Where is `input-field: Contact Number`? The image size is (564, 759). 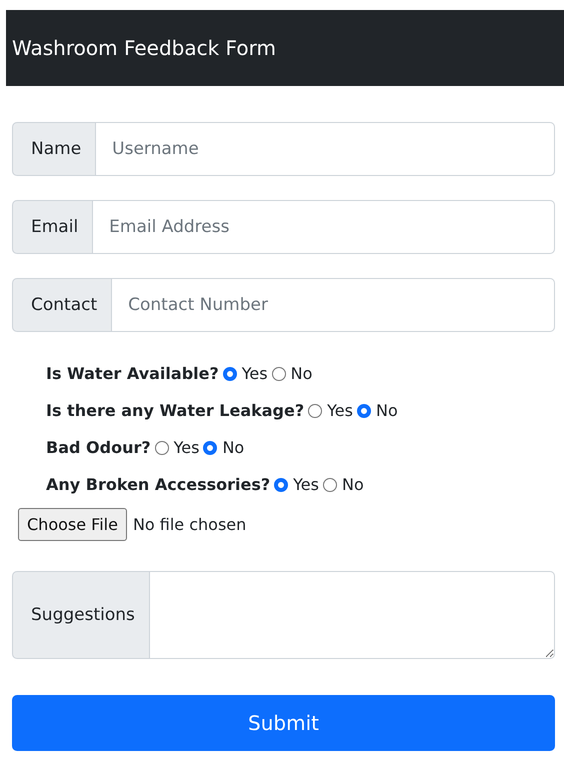 input-field: Contact Number is located at coordinates (333, 305).